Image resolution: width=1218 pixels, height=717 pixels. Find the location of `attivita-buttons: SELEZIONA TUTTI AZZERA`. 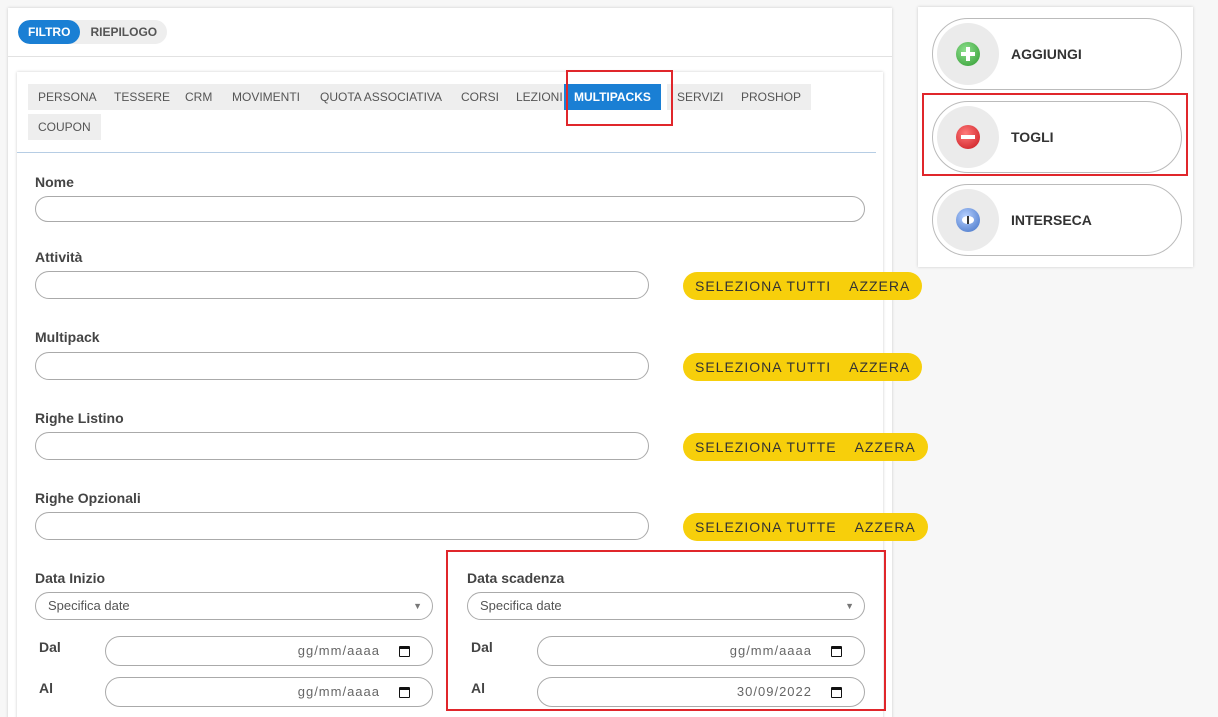

attivita-buttons: SELEZIONA TUTTI AZZERA is located at coordinates (803, 286).